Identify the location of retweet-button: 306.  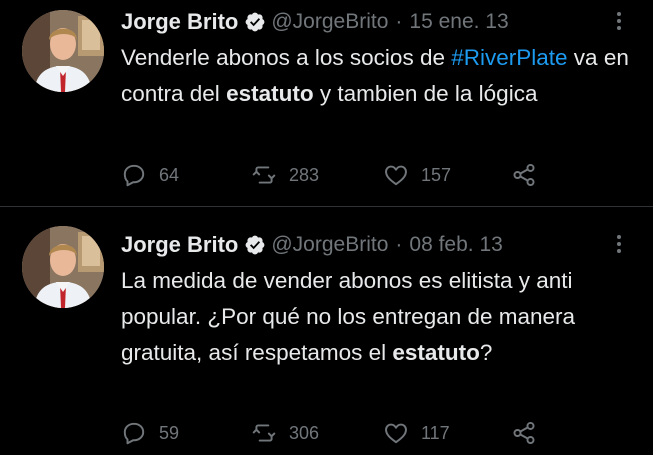
(285, 433).